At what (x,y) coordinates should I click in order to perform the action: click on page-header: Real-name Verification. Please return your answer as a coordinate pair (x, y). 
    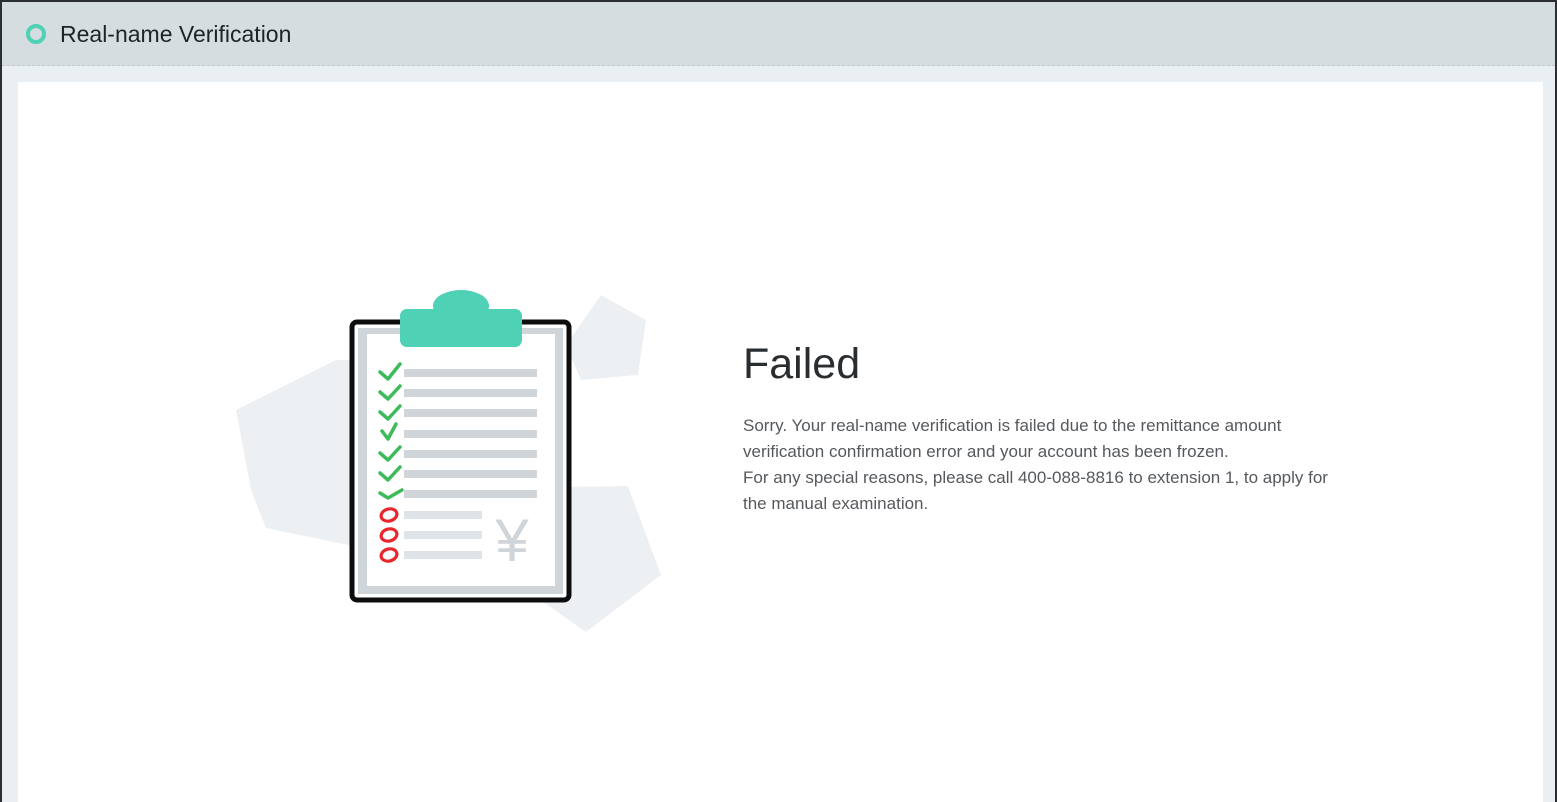
    Looking at the image, I should click on (778, 34).